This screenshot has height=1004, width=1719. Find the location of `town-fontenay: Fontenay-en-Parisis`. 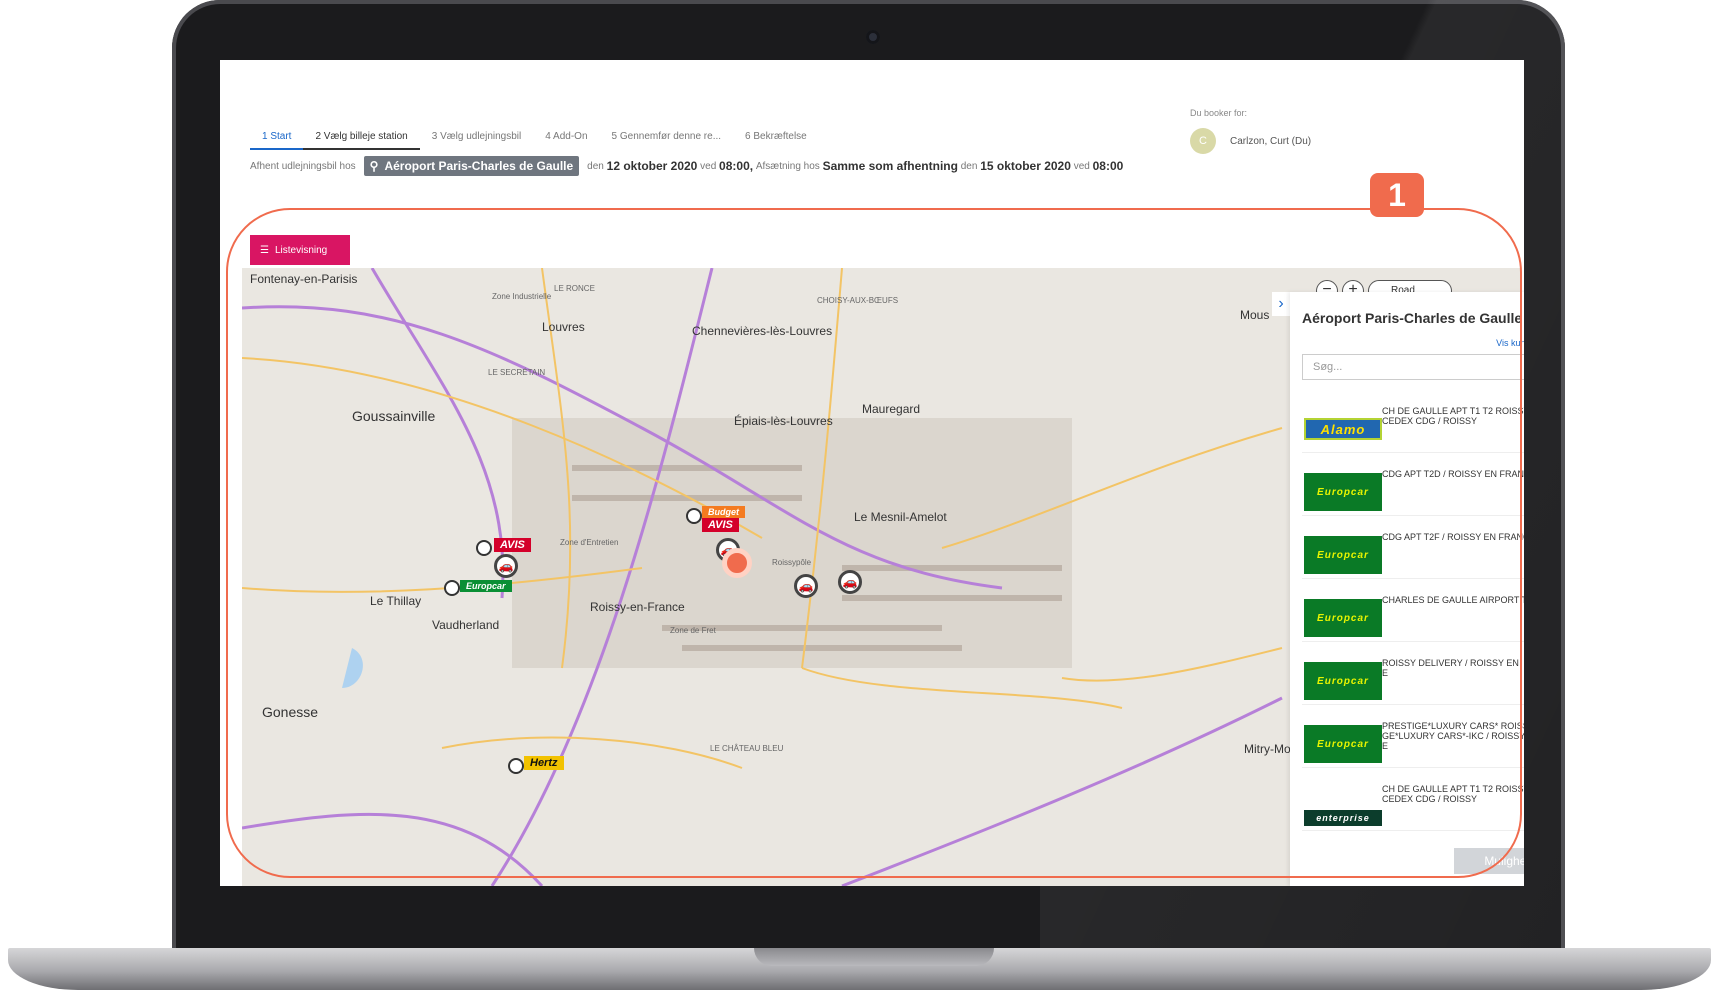

town-fontenay: Fontenay-en-Parisis is located at coordinates (304, 279).